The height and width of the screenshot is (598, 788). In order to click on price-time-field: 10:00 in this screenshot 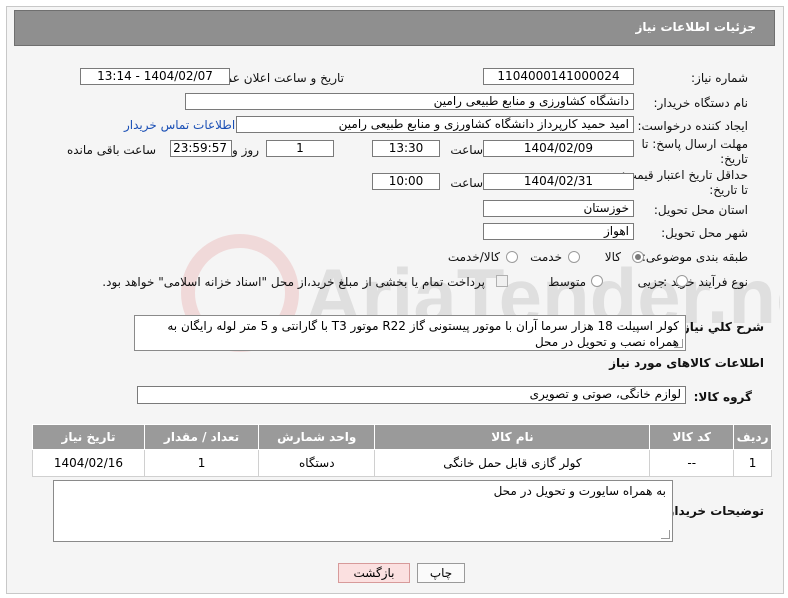, I will do `click(406, 181)`.